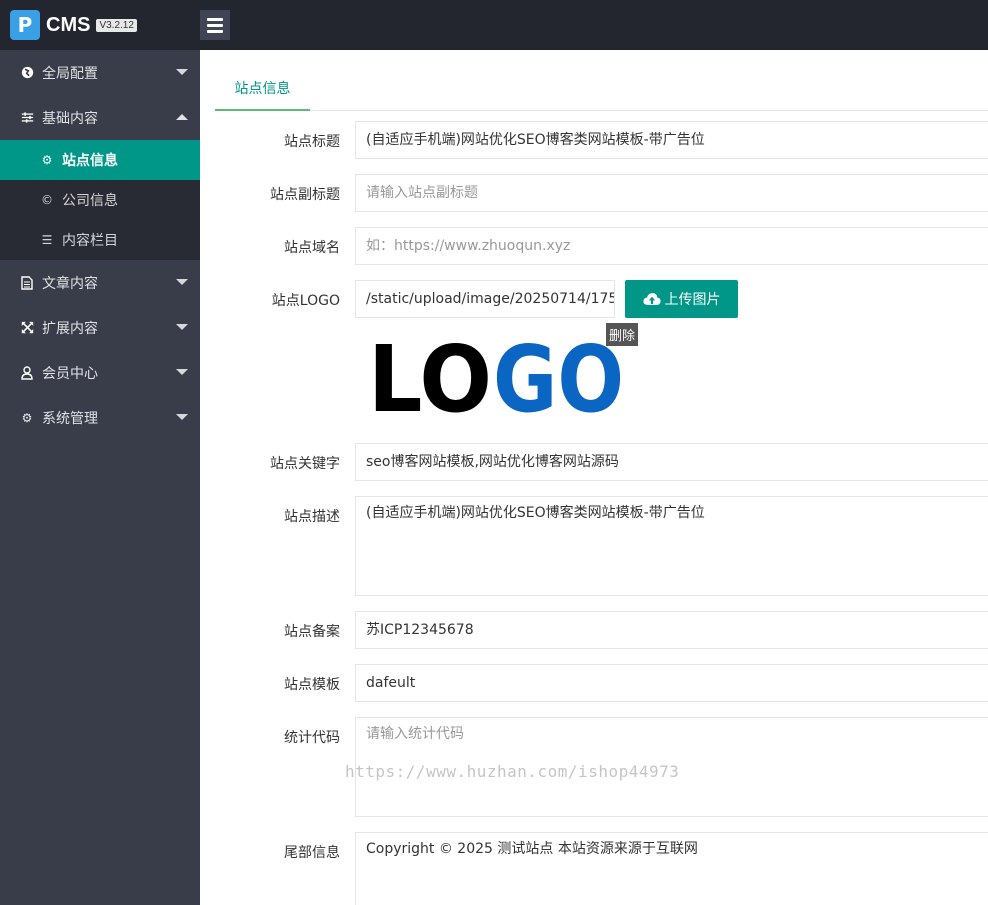  What do you see at coordinates (70, 283) in the screenshot?
I see `sidebar-item-label: 文章内容` at bounding box center [70, 283].